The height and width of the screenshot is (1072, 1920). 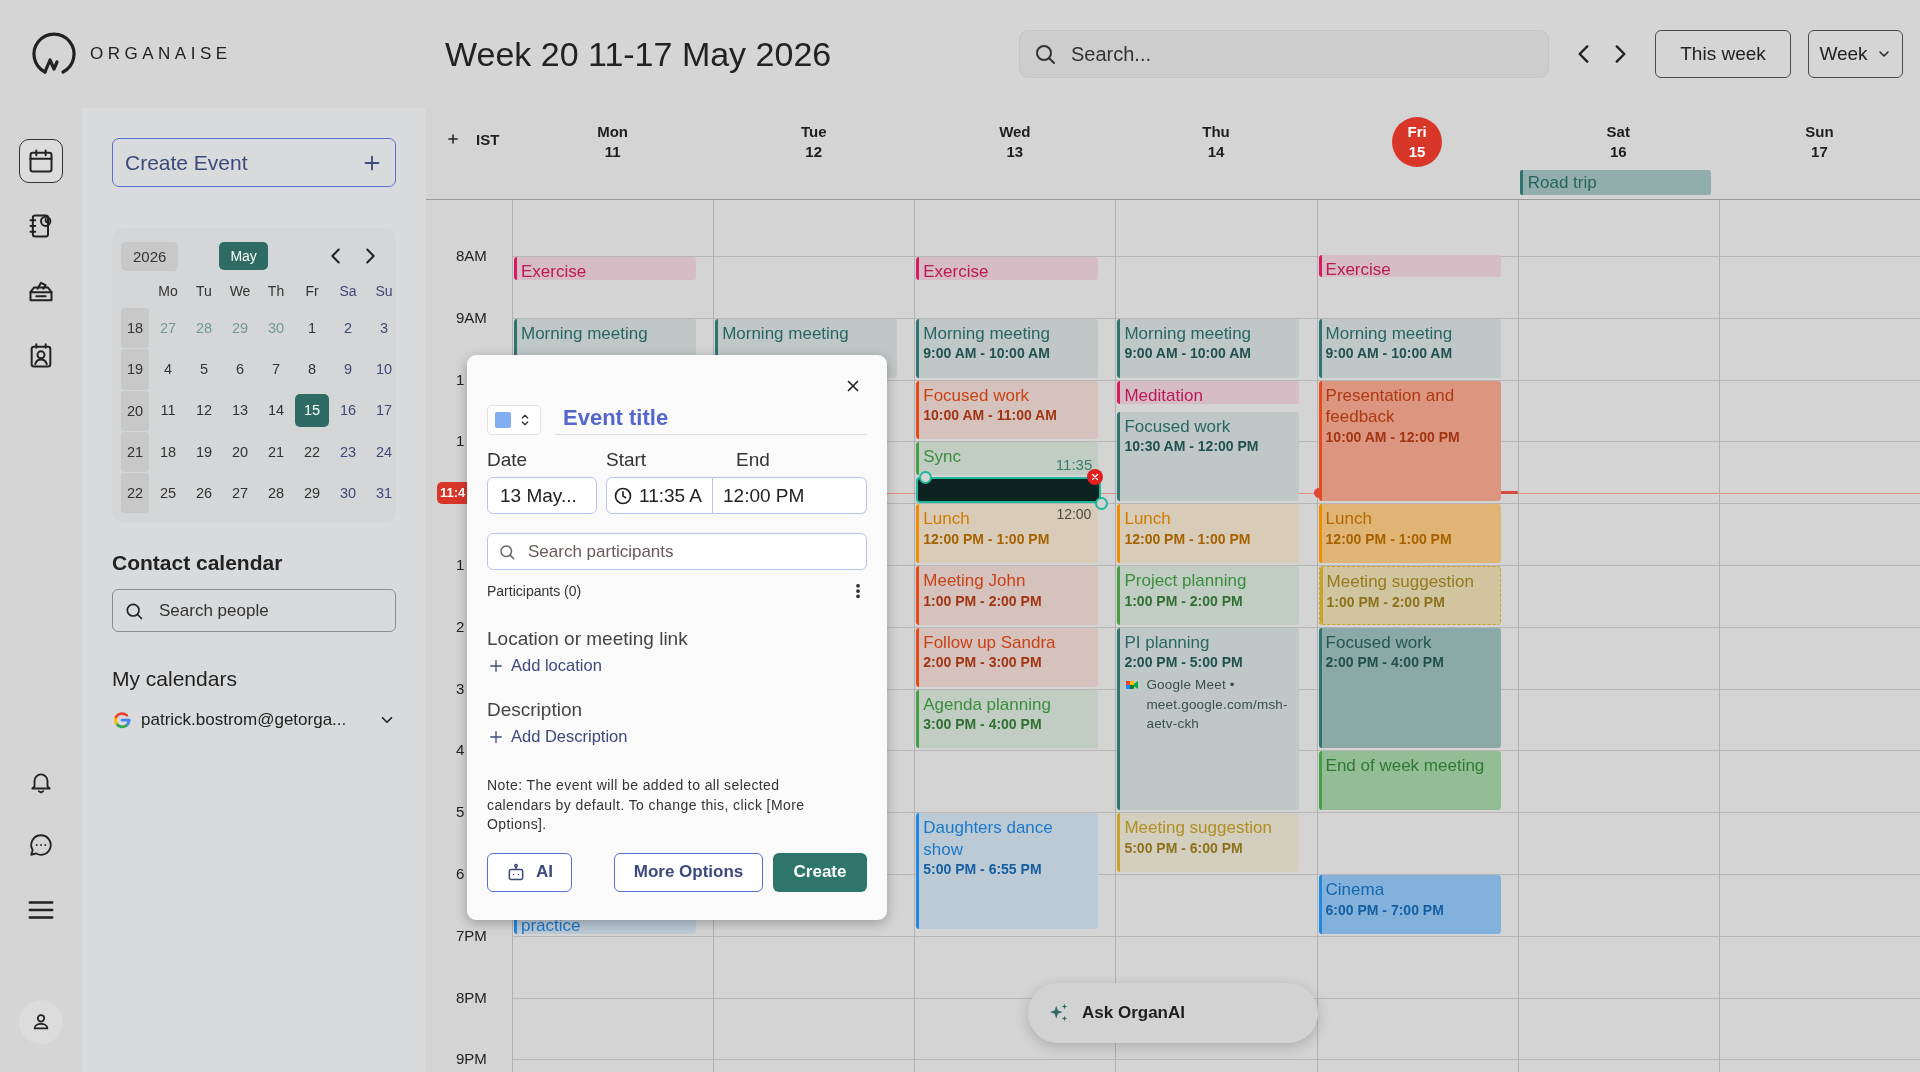 What do you see at coordinates (1014, 142) in the screenshot?
I see `day-header: Wed 13` at bounding box center [1014, 142].